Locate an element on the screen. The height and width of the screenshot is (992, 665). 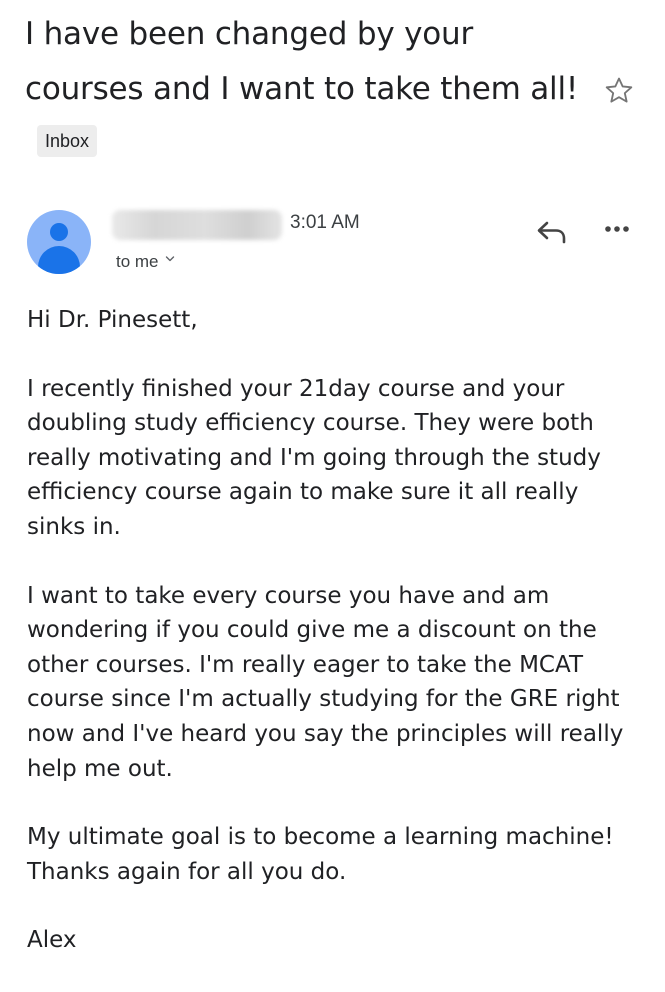
star-icon is located at coordinates (619, 91).